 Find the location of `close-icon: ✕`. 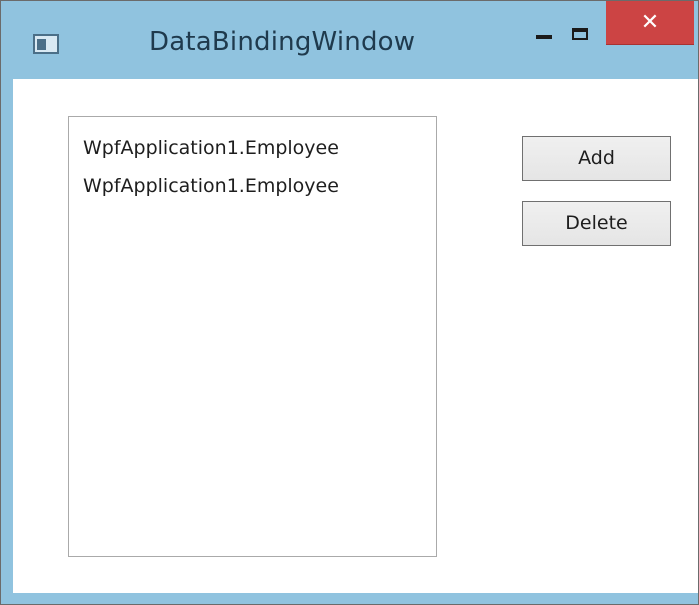

close-icon: ✕ is located at coordinates (650, 22).